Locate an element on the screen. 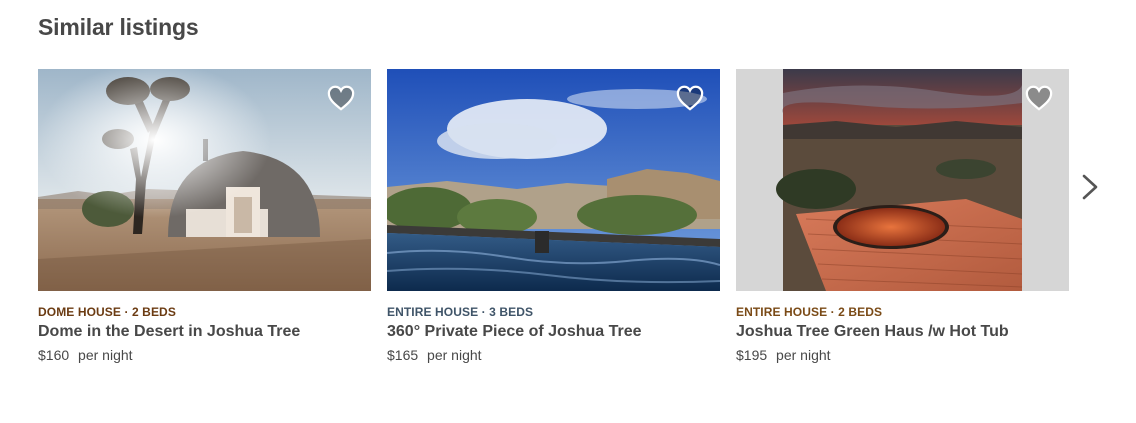 This screenshot has width=1136, height=423. listing-price: $160 per night is located at coordinates (204, 355).